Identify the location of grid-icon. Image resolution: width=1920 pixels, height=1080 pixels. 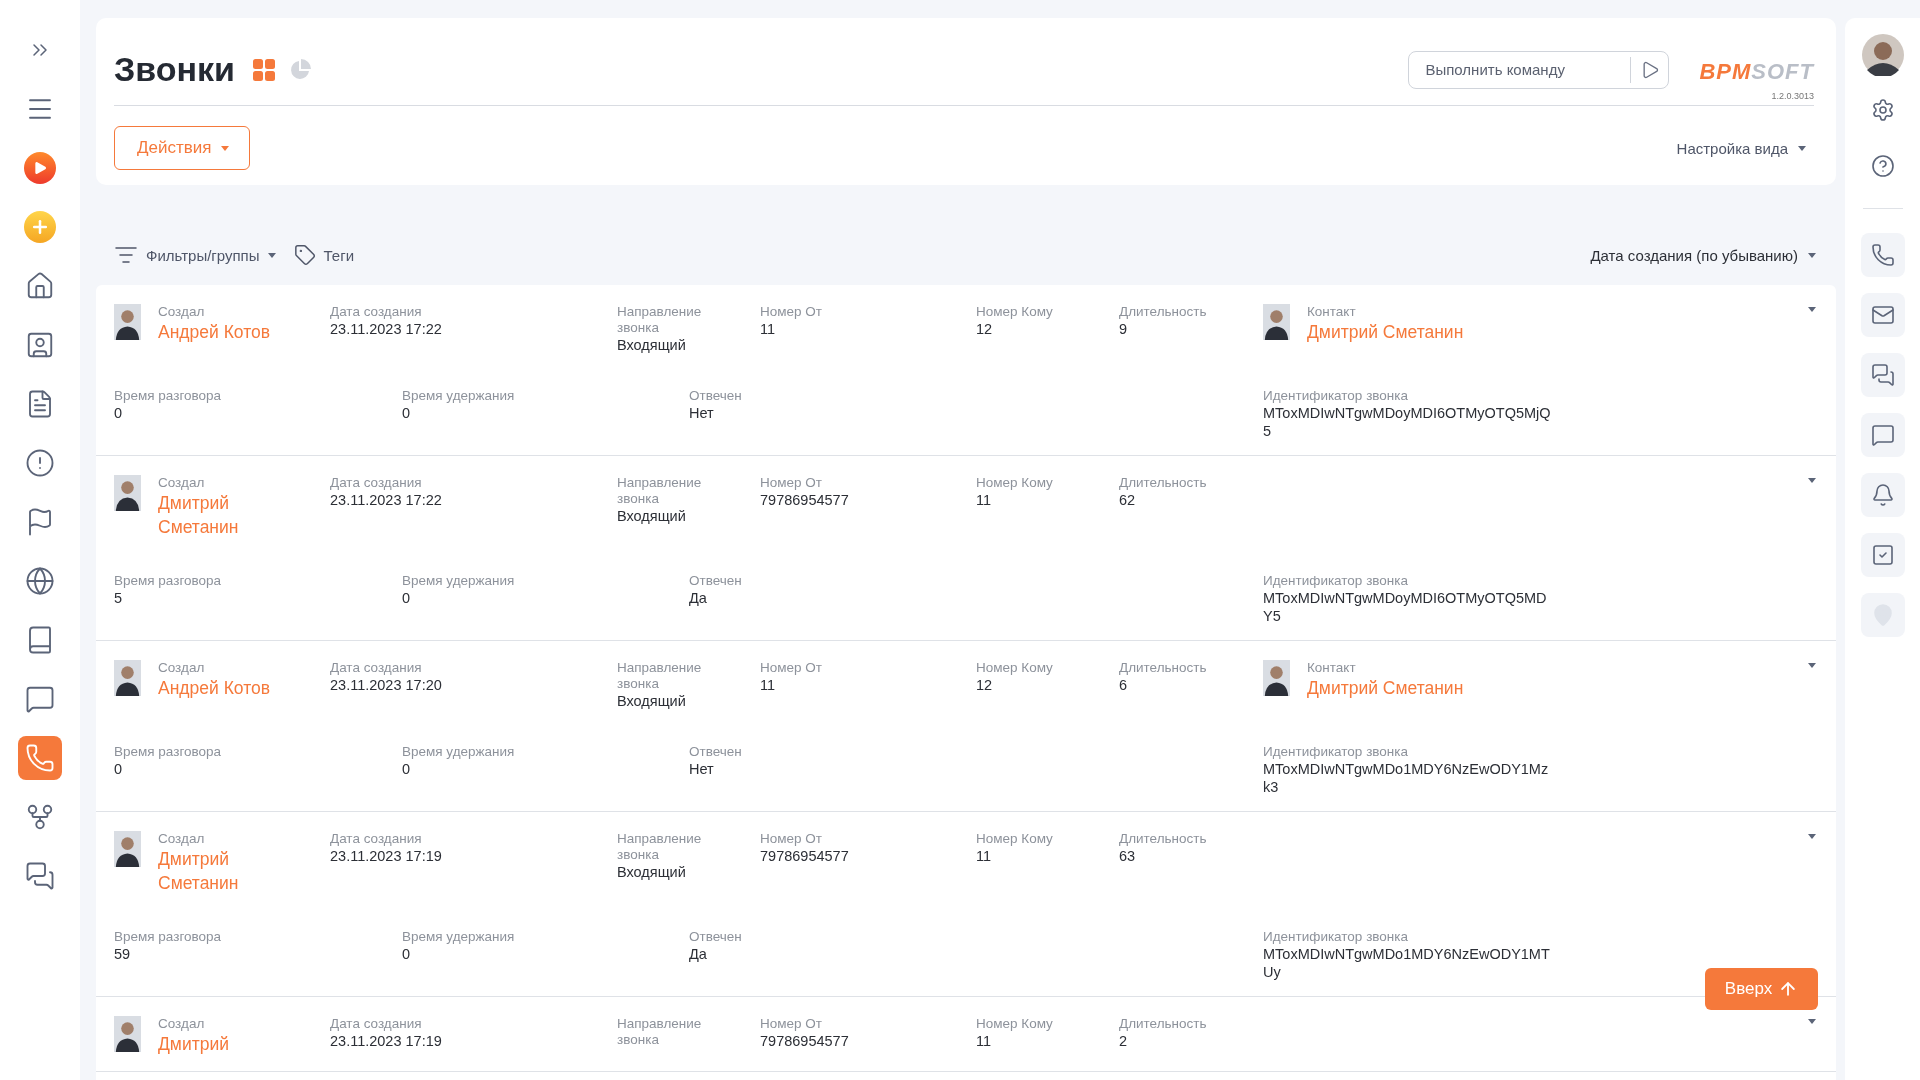
(264, 69).